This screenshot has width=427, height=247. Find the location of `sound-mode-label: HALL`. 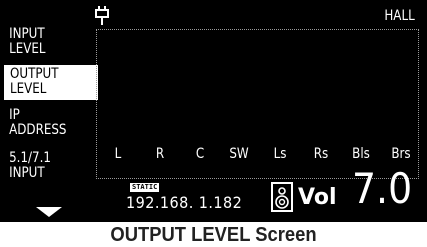

sound-mode-label: HALL is located at coordinates (399, 16).